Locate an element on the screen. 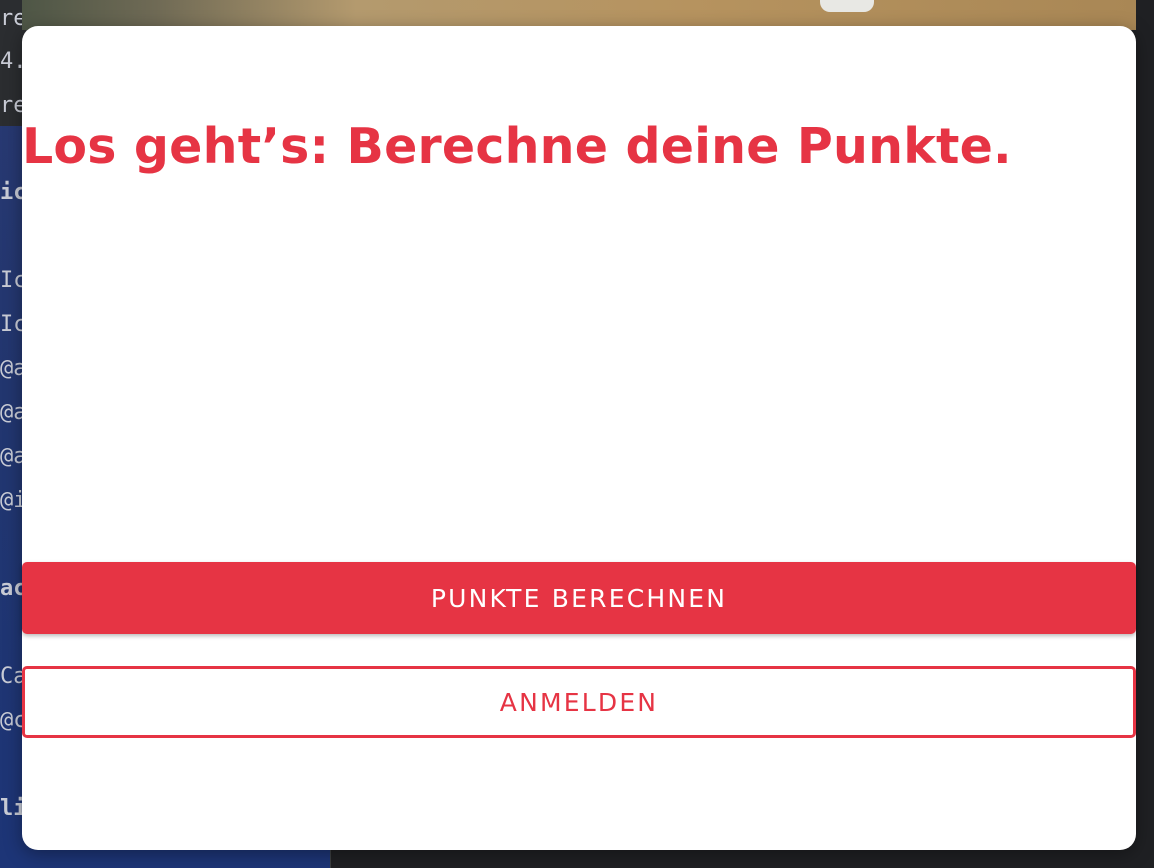 Image resolution: width=1154 pixels, height=868 pixels. login-button-label: ANMELDEN is located at coordinates (579, 702).